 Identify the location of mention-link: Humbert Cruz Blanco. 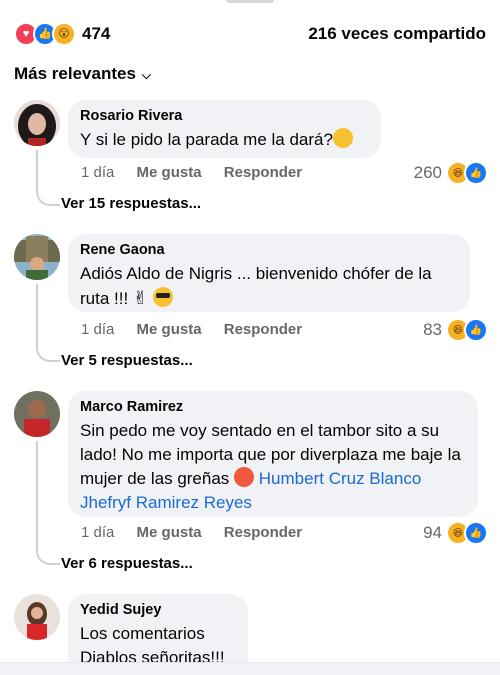
(340, 478).